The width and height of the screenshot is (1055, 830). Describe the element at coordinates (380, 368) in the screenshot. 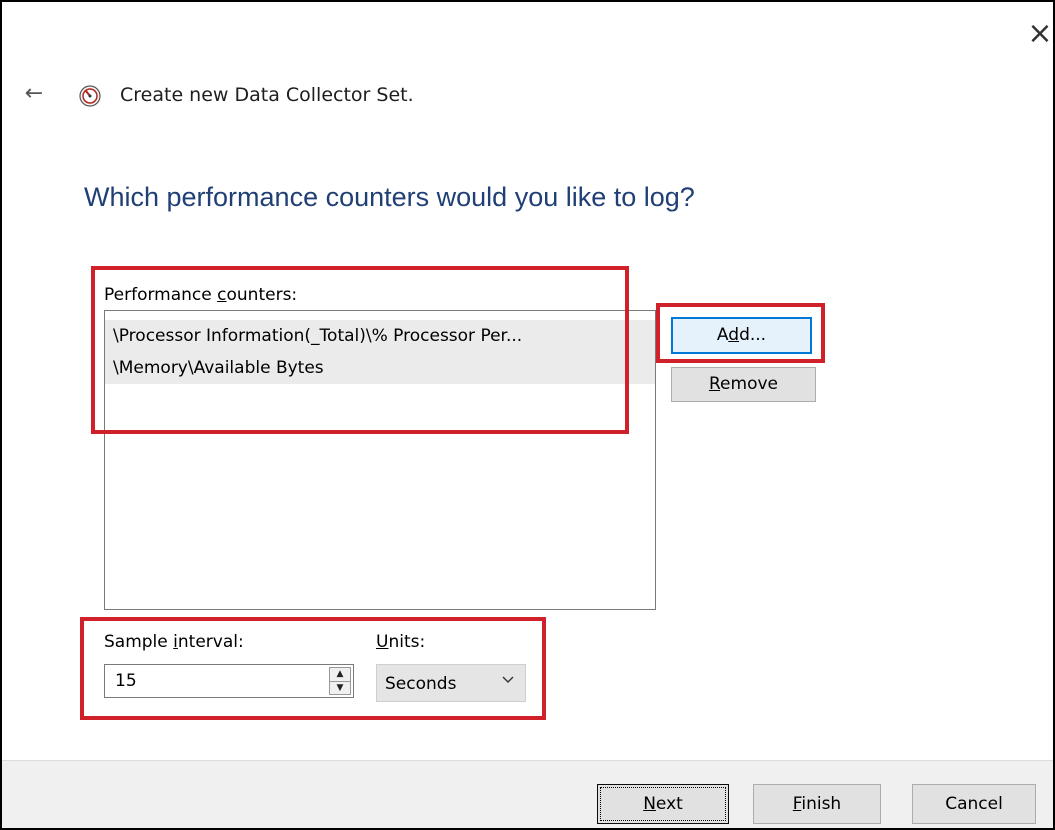

I see `list-item: \Memory\Available Bytes` at that location.